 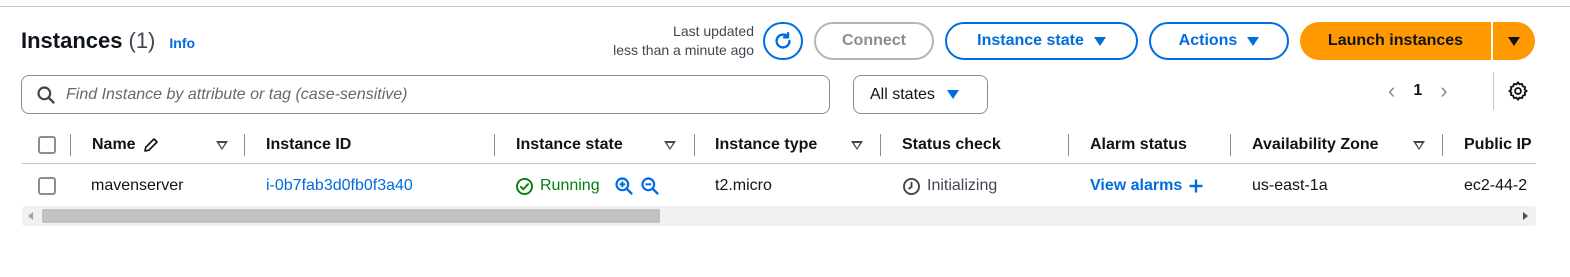 I want to click on refresh-icon, so click(x=783, y=40).